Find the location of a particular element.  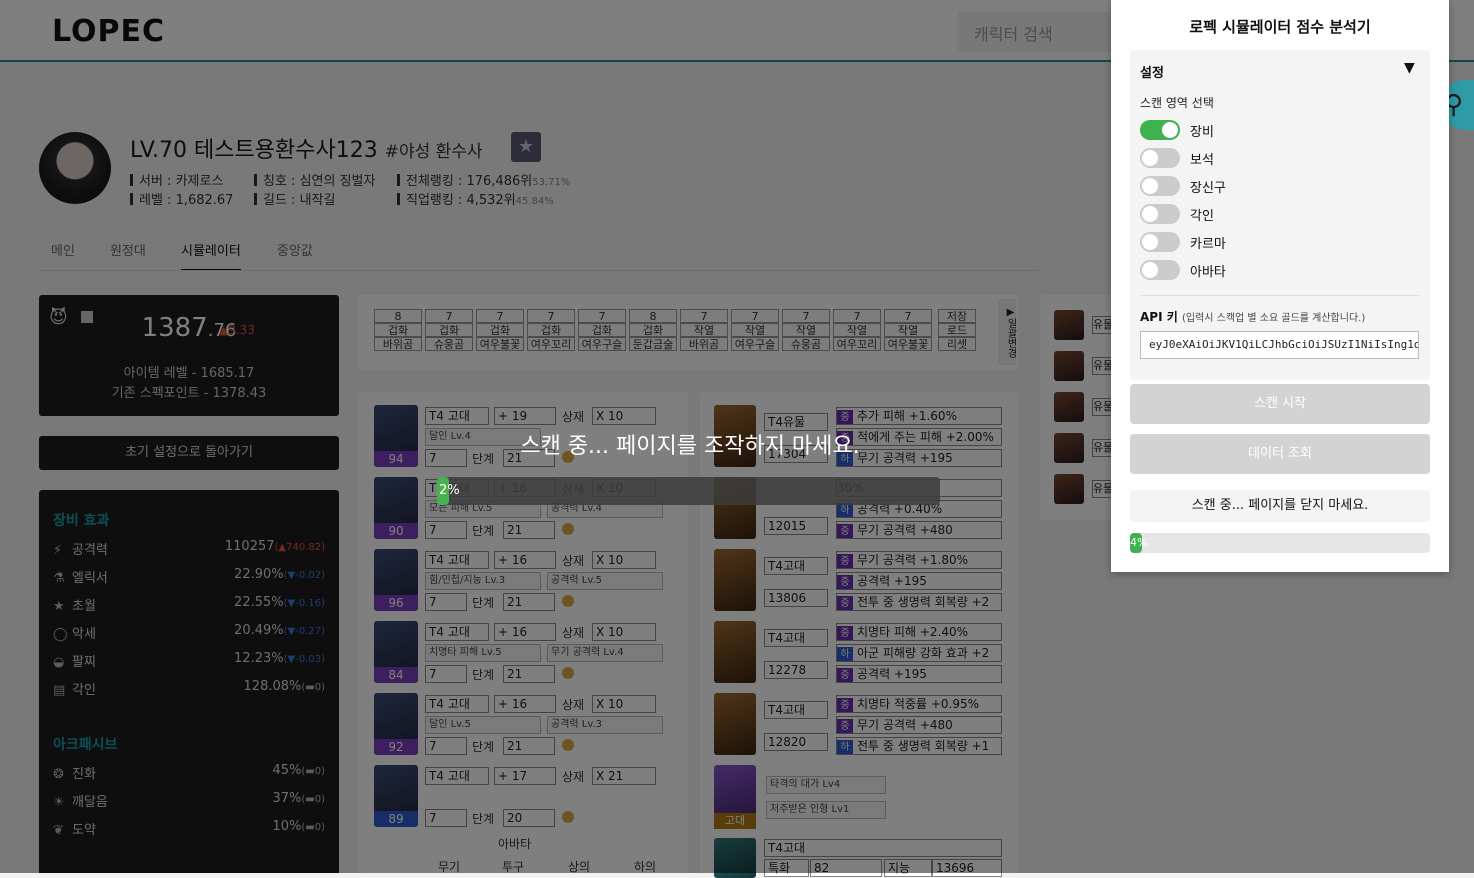

scan-status: 스캔 중... 페이지를 닫지 마세요. is located at coordinates (1280, 506).